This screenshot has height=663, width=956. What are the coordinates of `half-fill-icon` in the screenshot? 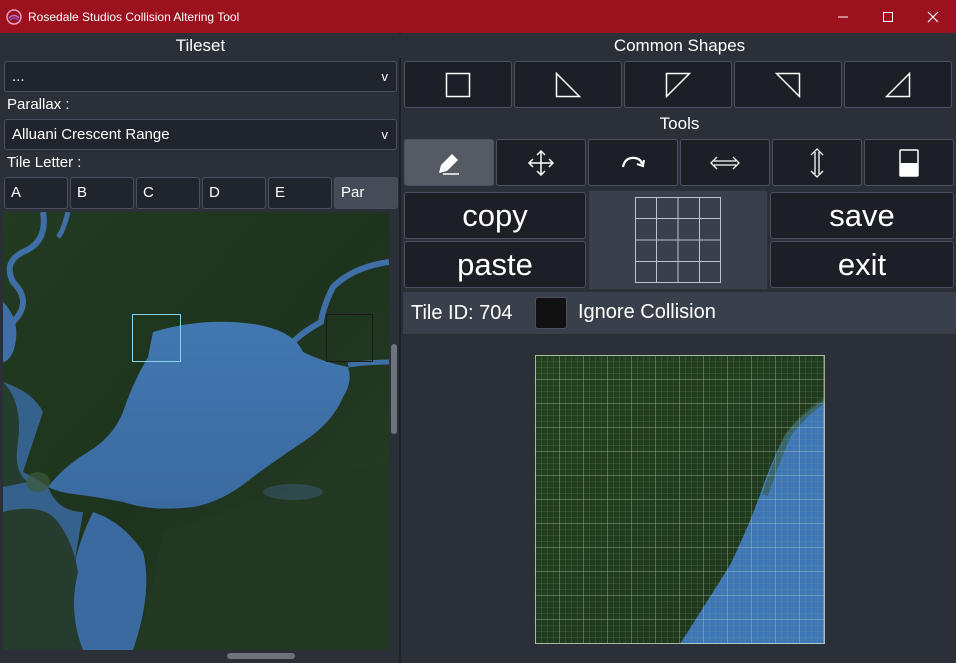 It's located at (909, 162).